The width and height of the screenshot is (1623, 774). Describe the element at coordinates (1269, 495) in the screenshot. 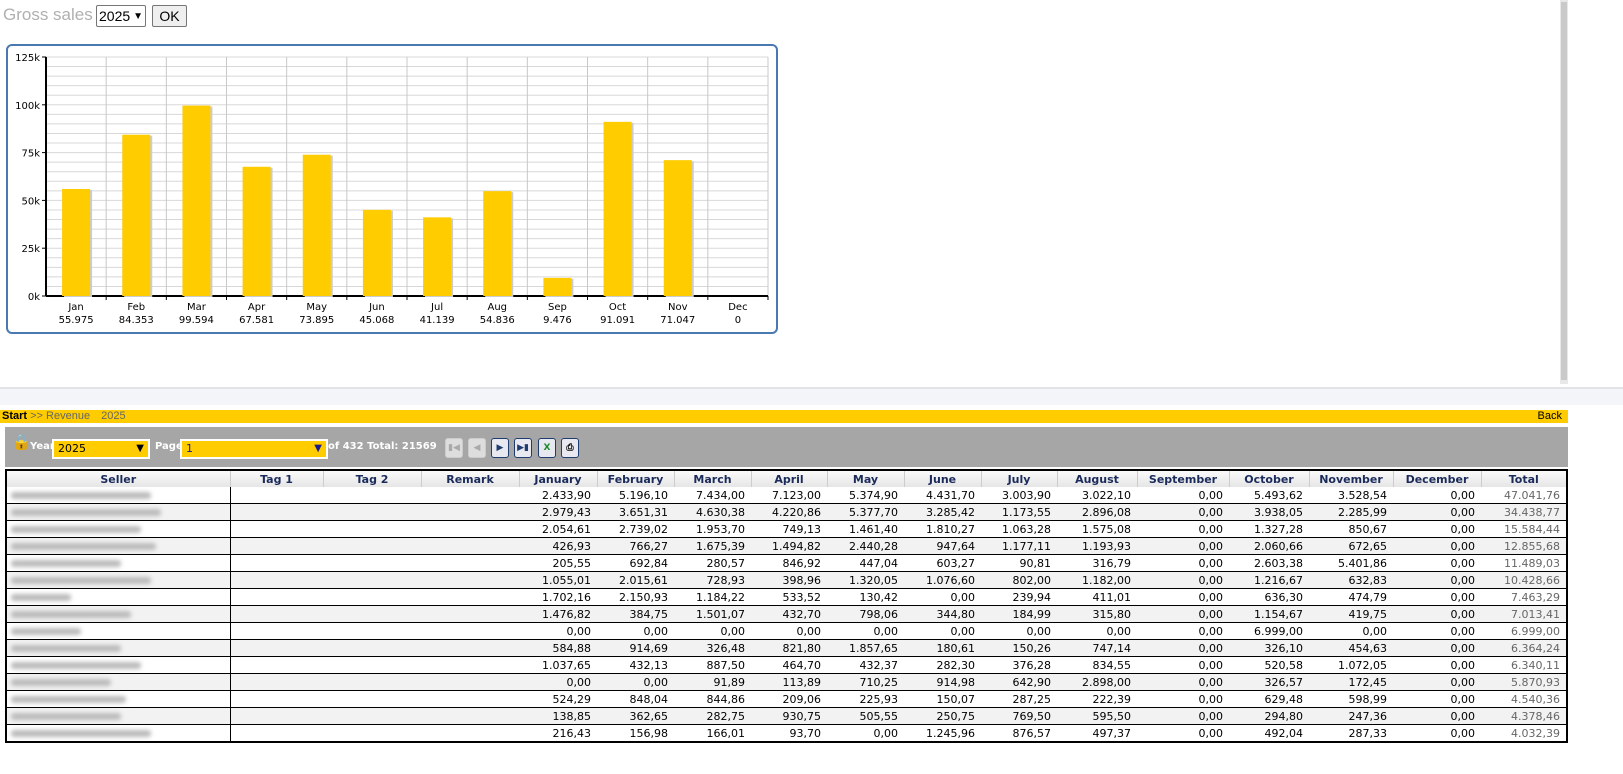

I see `month-value-cell: 5.493,62` at that location.